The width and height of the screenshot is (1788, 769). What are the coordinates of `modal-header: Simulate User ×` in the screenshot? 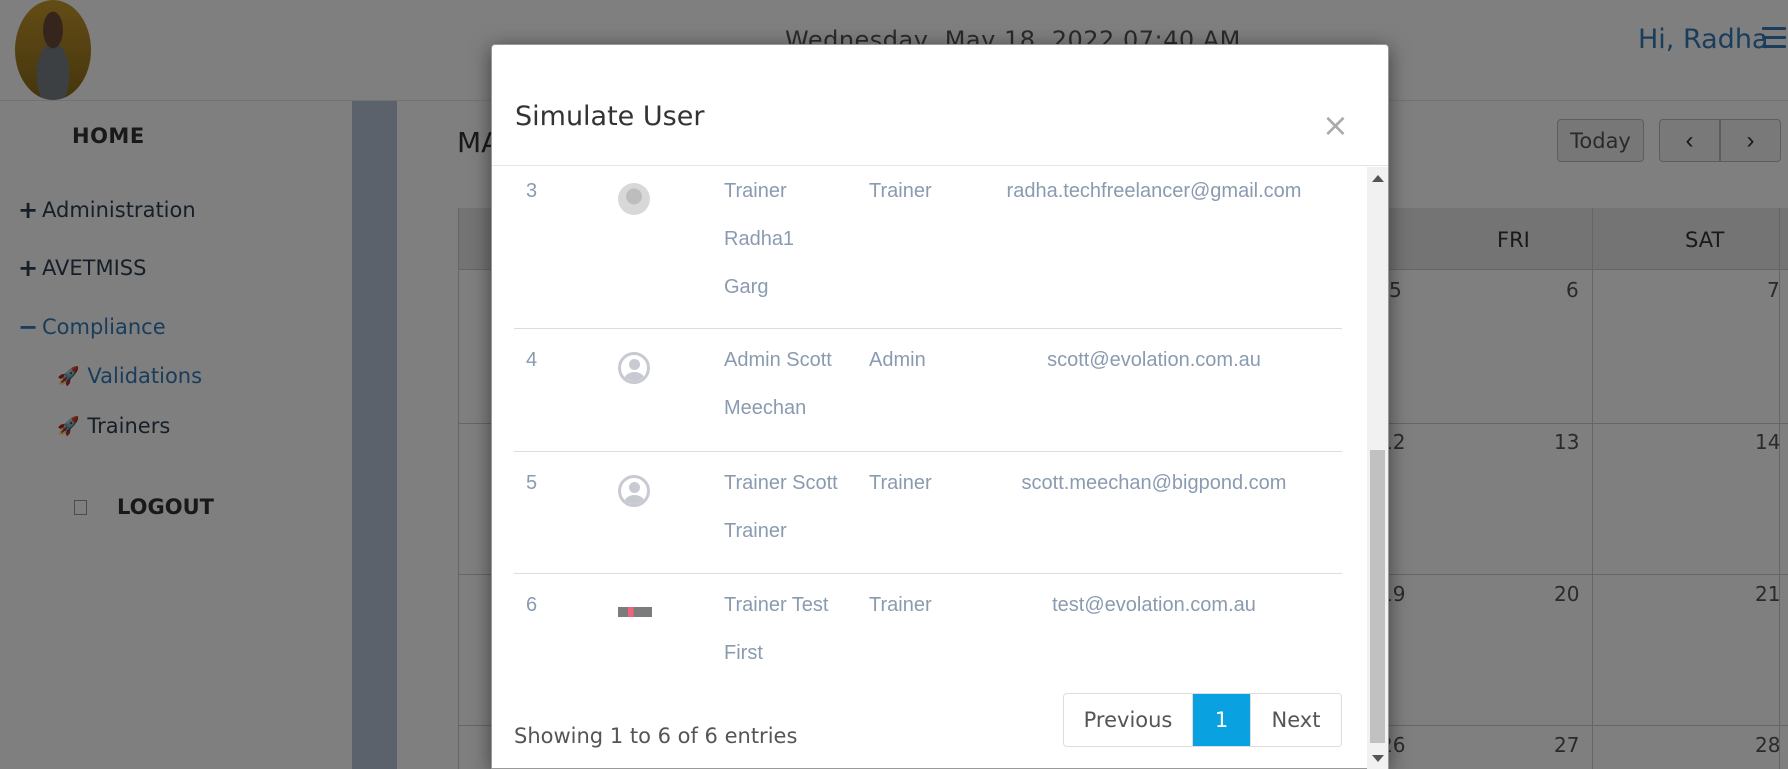 It's located at (940, 105).